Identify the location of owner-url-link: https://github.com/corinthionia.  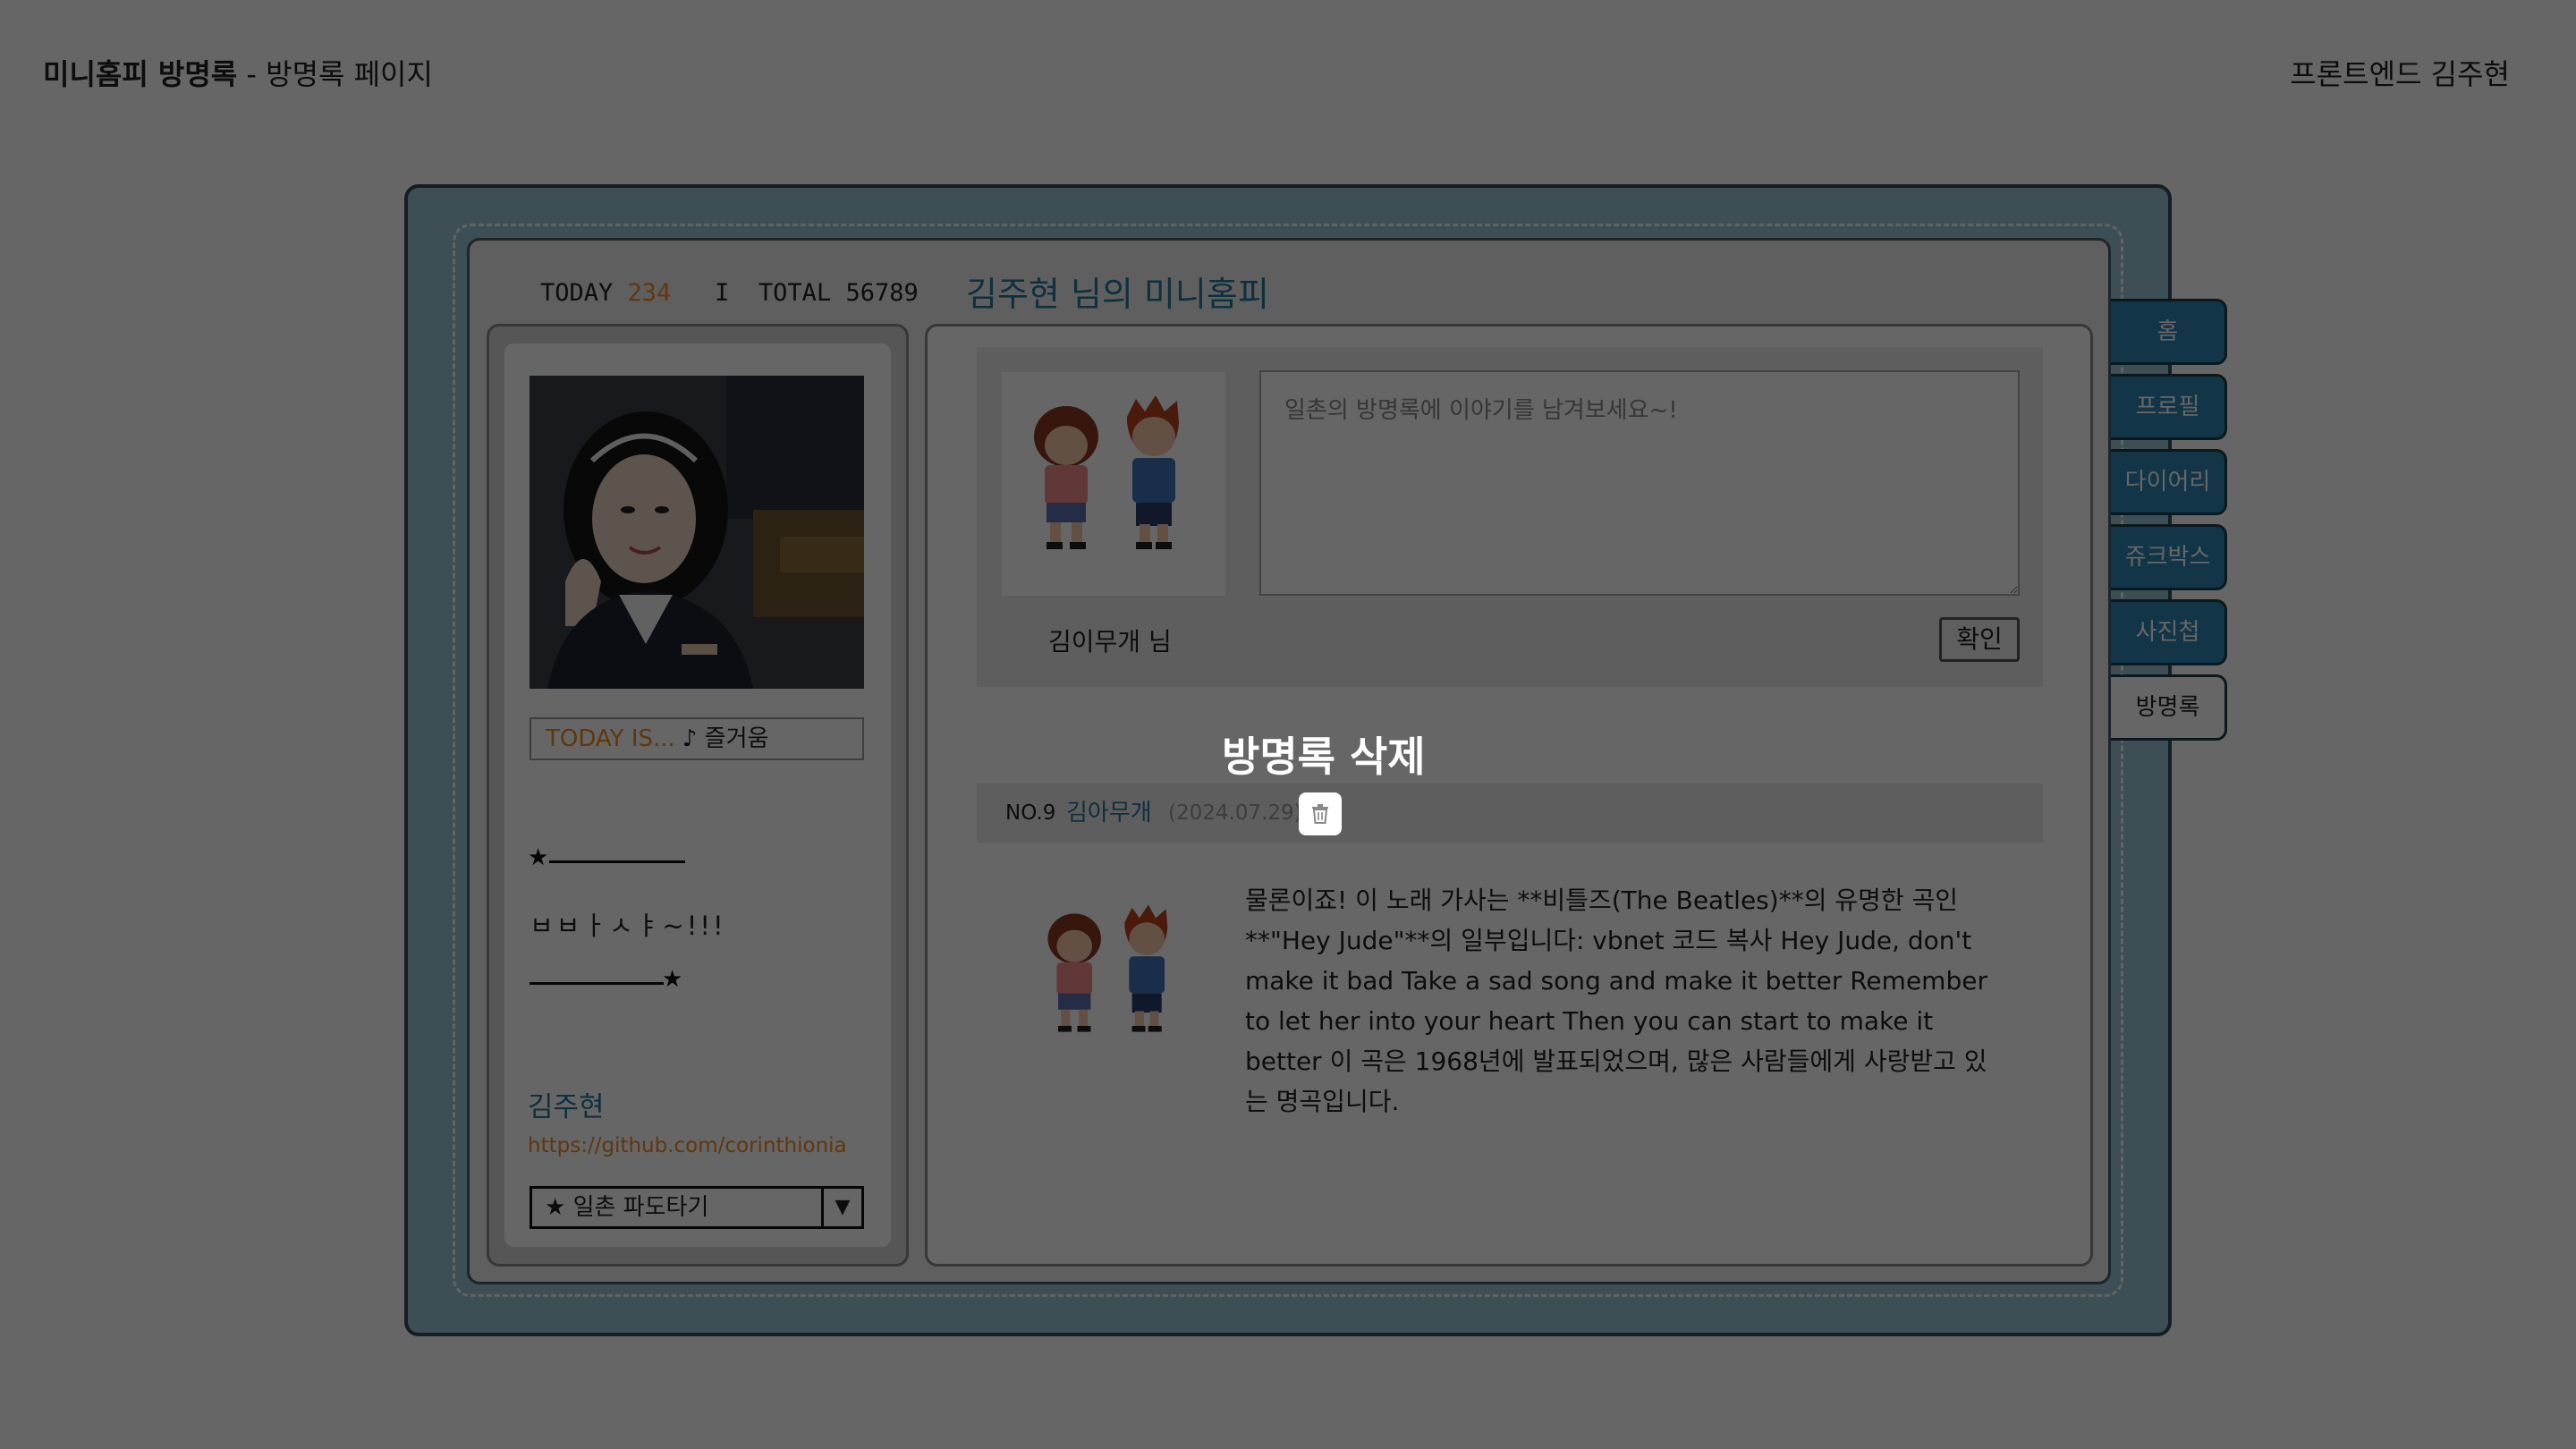
(687, 1145).